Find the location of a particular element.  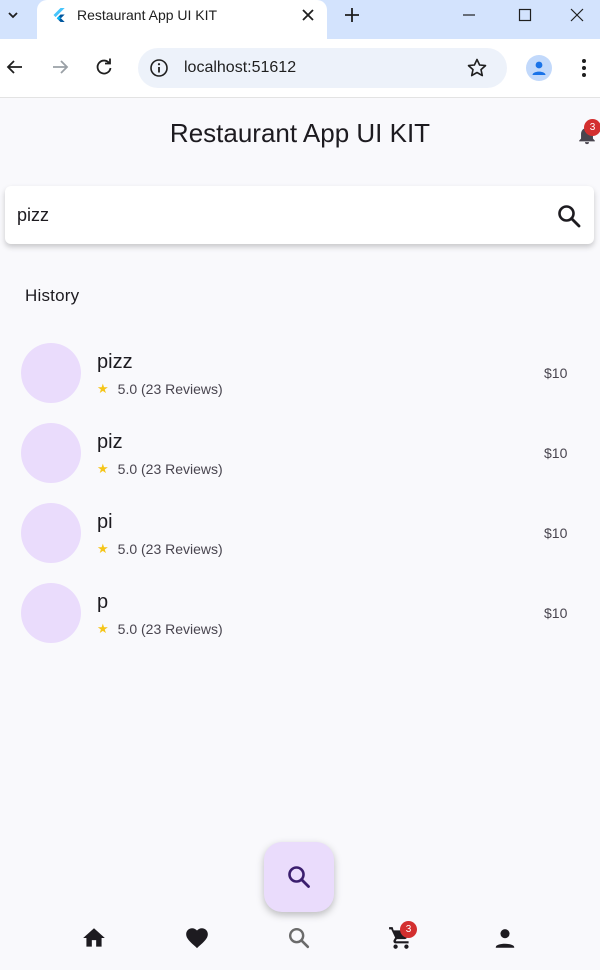

search-bar is located at coordinates (299, 215).